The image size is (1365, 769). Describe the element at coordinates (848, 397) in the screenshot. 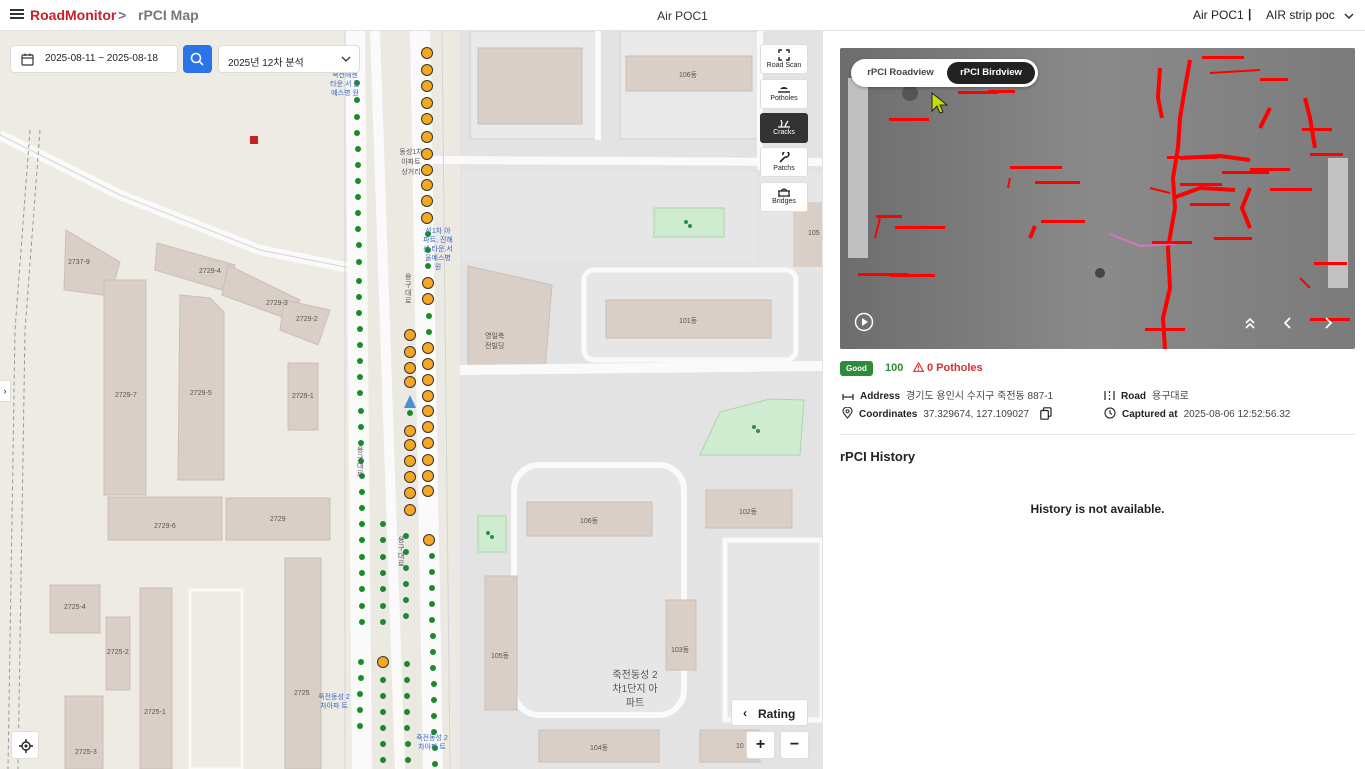

I see `width-arrows-icon` at that location.